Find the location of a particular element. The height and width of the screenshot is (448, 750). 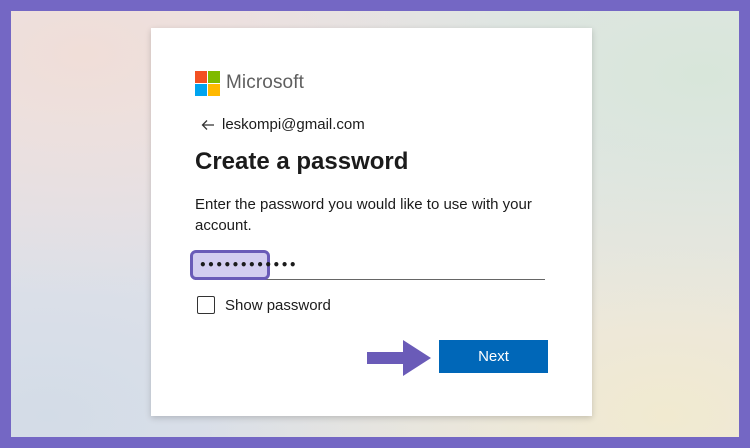

identity-email: leskompi@gmail.com is located at coordinates (293, 124).